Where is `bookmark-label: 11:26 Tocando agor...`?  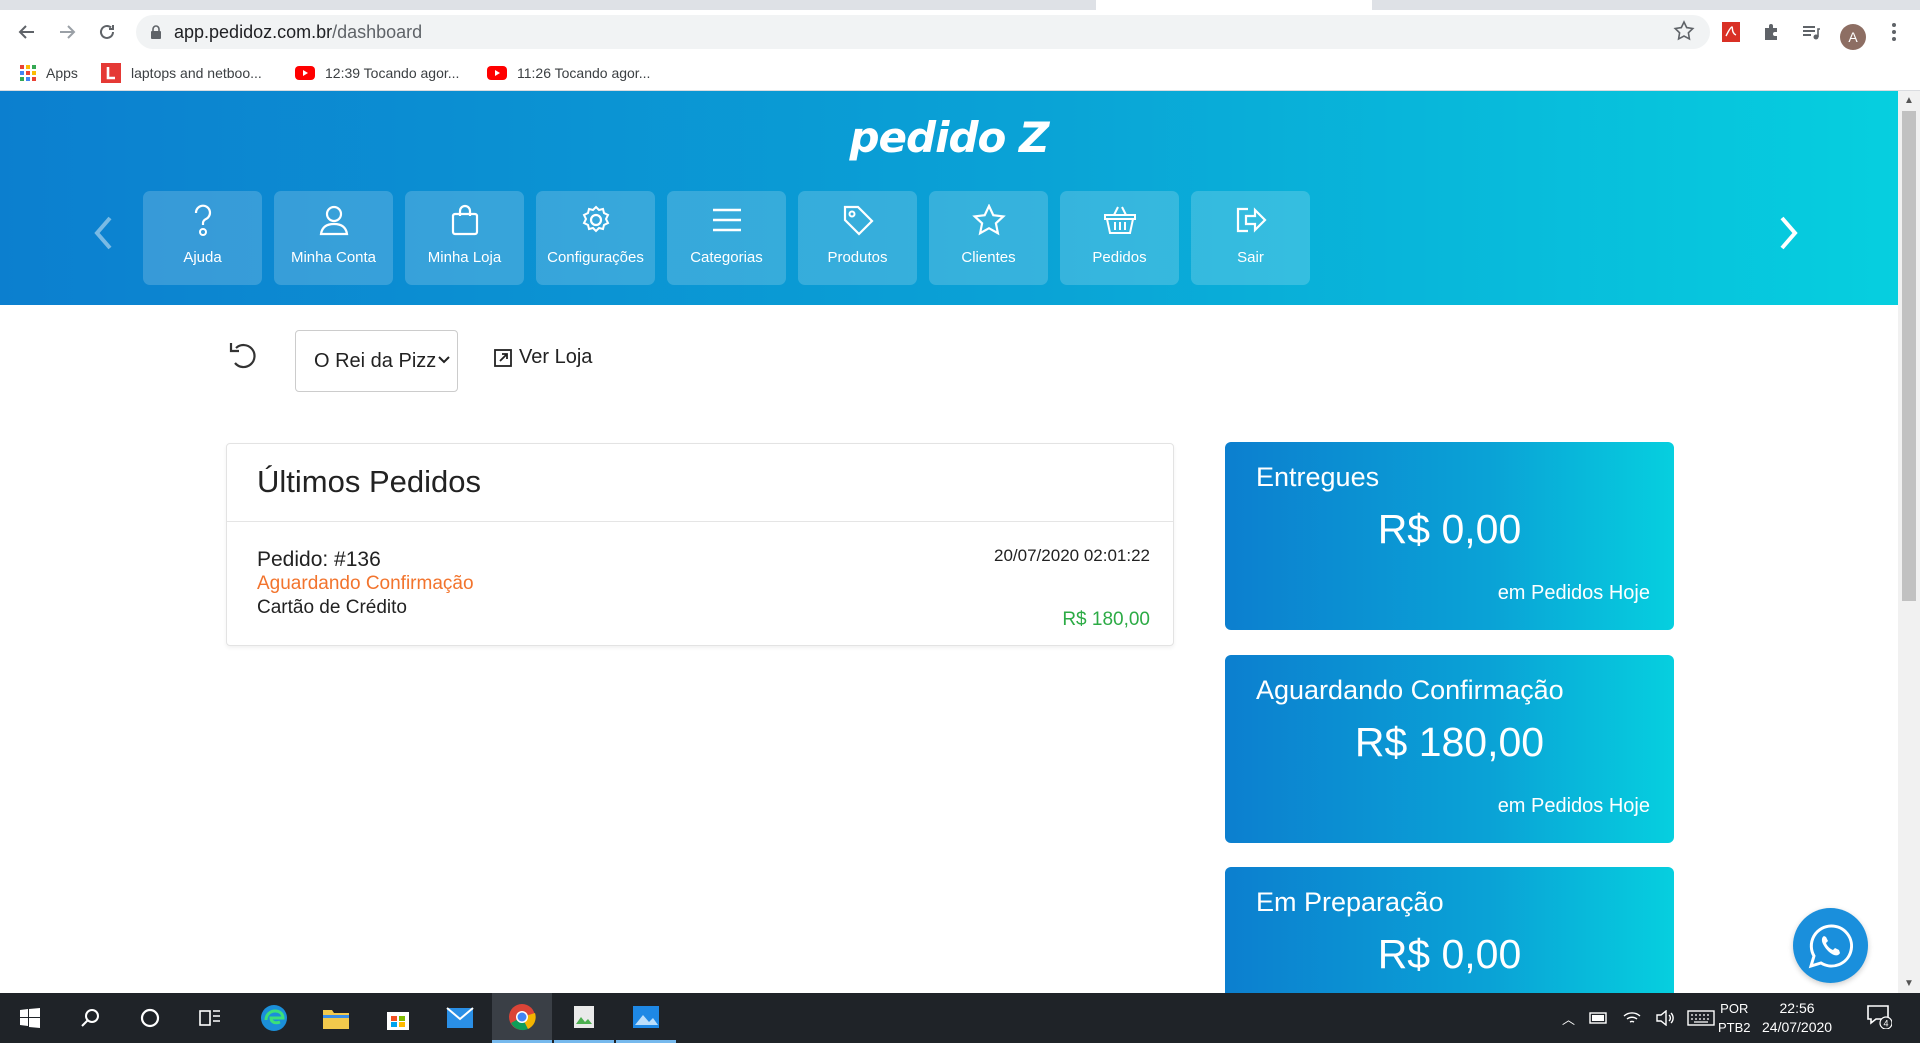 bookmark-label: 11:26 Tocando agor... is located at coordinates (584, 73).